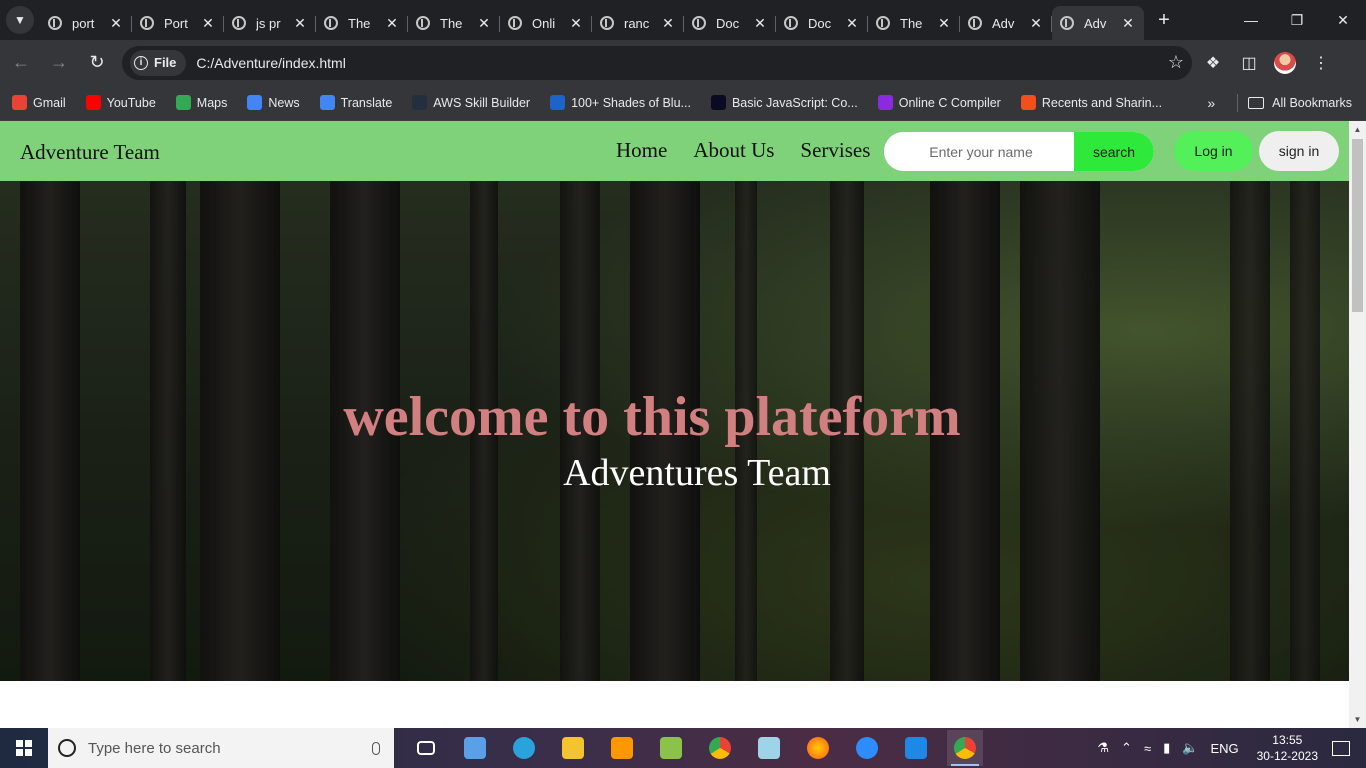 Image resolution: width=1366 pixels, height=768 pixels. I want to click on login-button: Log in, so click(1213, 151).